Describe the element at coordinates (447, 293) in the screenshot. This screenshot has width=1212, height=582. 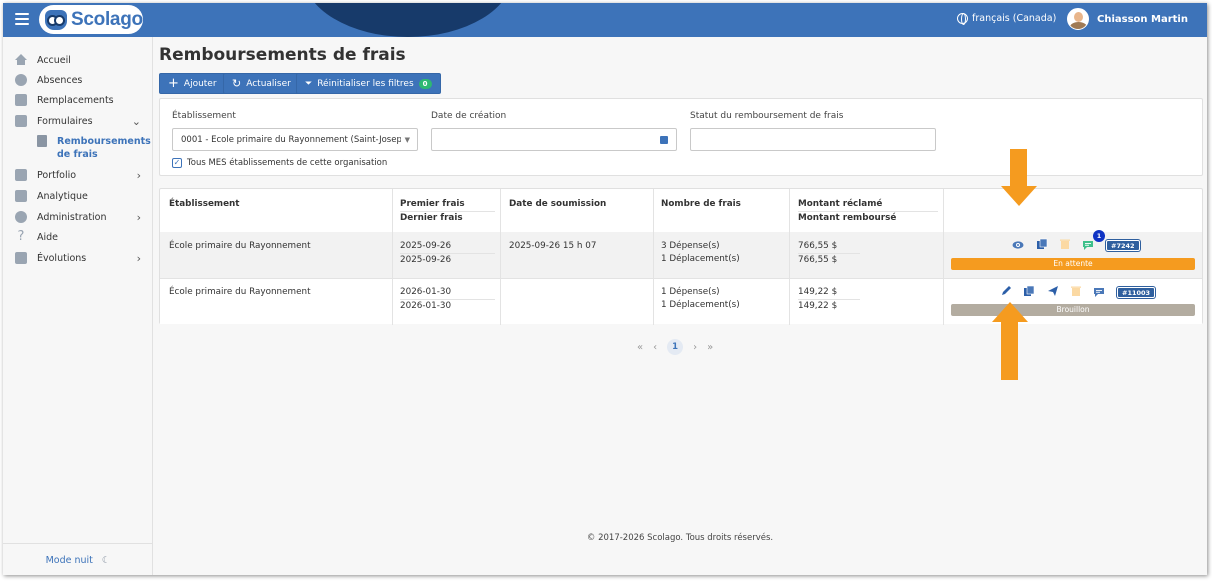
I see `cell-first-fee: 2026-01-30` at that location.